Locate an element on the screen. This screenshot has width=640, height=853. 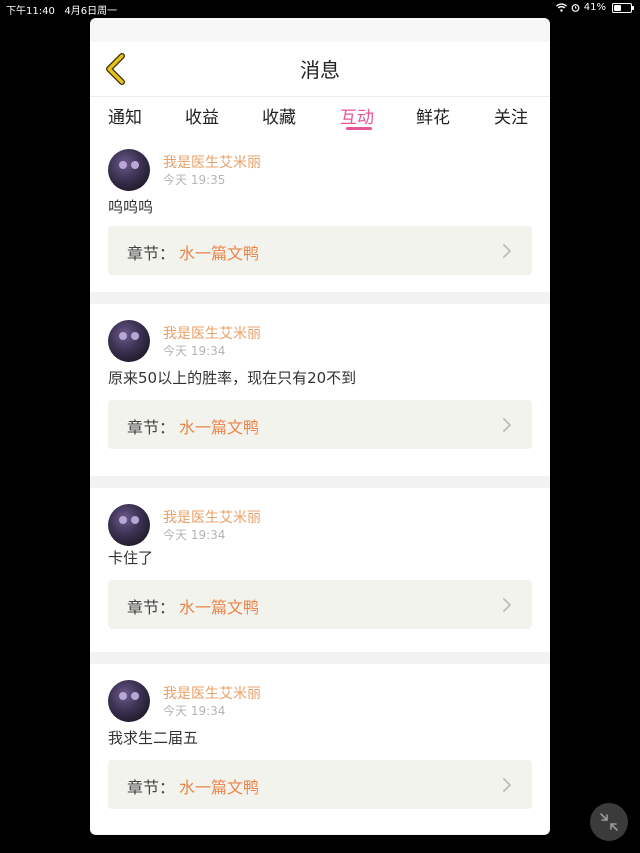
battery-percent: 41% is located at coordinates (594, 7).